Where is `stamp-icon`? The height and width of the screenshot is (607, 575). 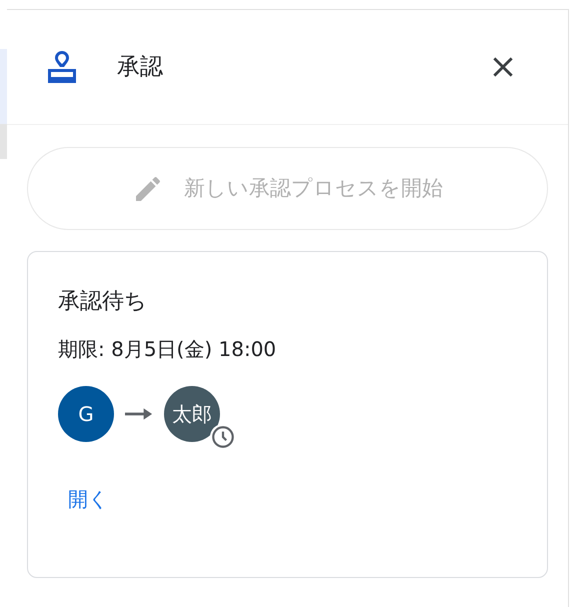 stamp-icon is located at coordinates (62, 67).